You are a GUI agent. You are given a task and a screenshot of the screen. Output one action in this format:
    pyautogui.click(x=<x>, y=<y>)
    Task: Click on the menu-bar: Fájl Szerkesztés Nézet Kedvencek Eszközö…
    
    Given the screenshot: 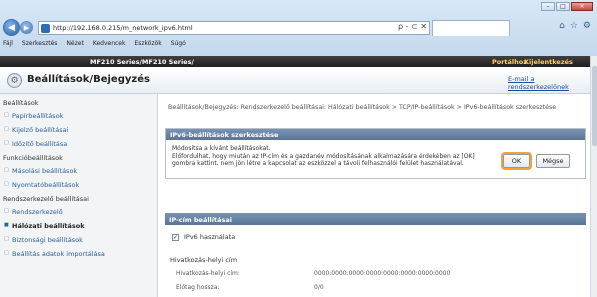 What is the action you would take?
    pyautogui.click(x=298, y=43)
    